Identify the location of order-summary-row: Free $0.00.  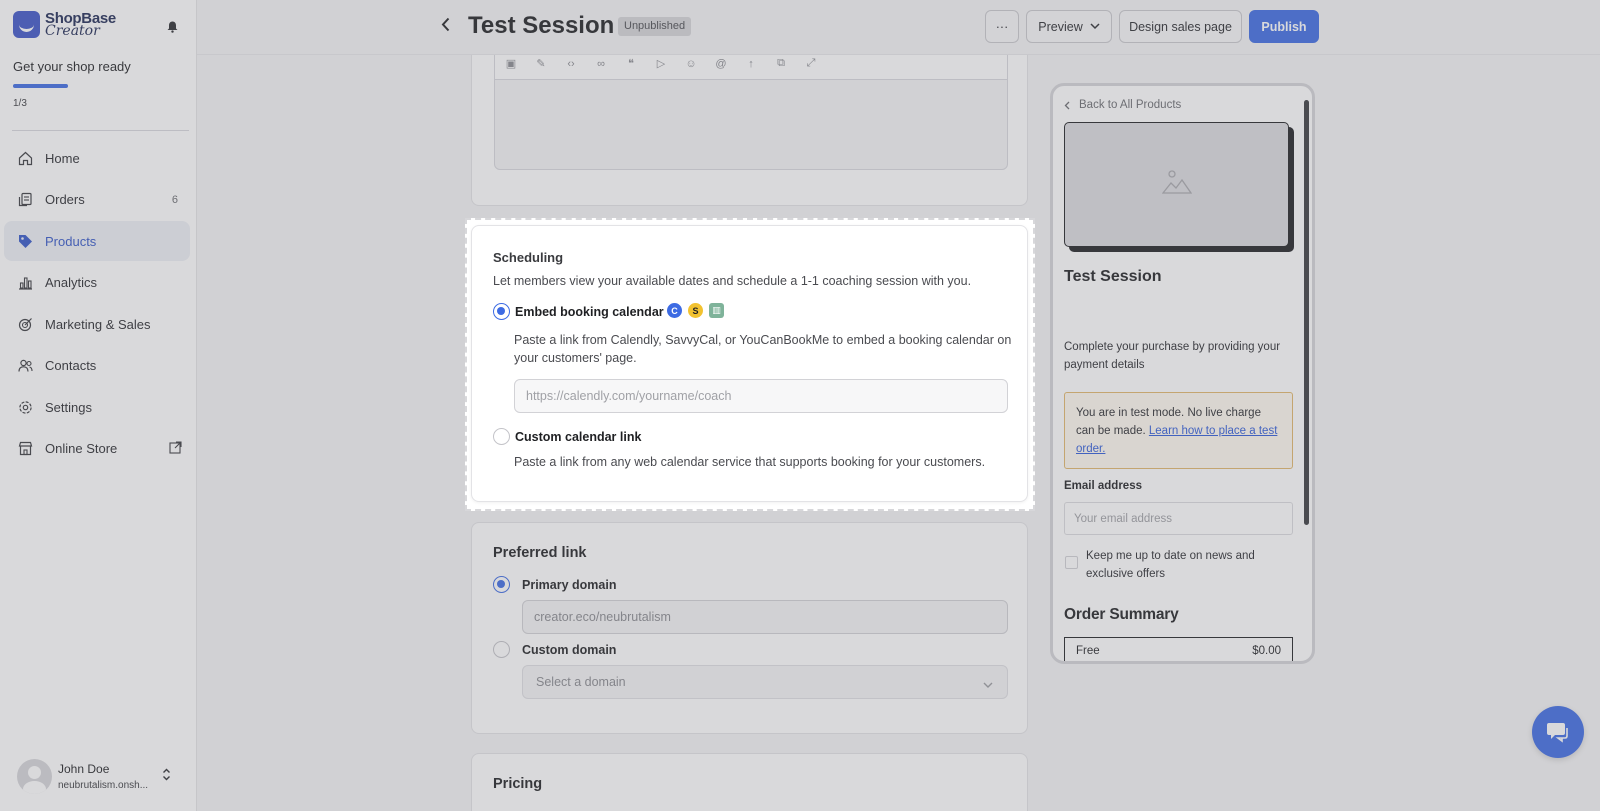
(1178, 649).